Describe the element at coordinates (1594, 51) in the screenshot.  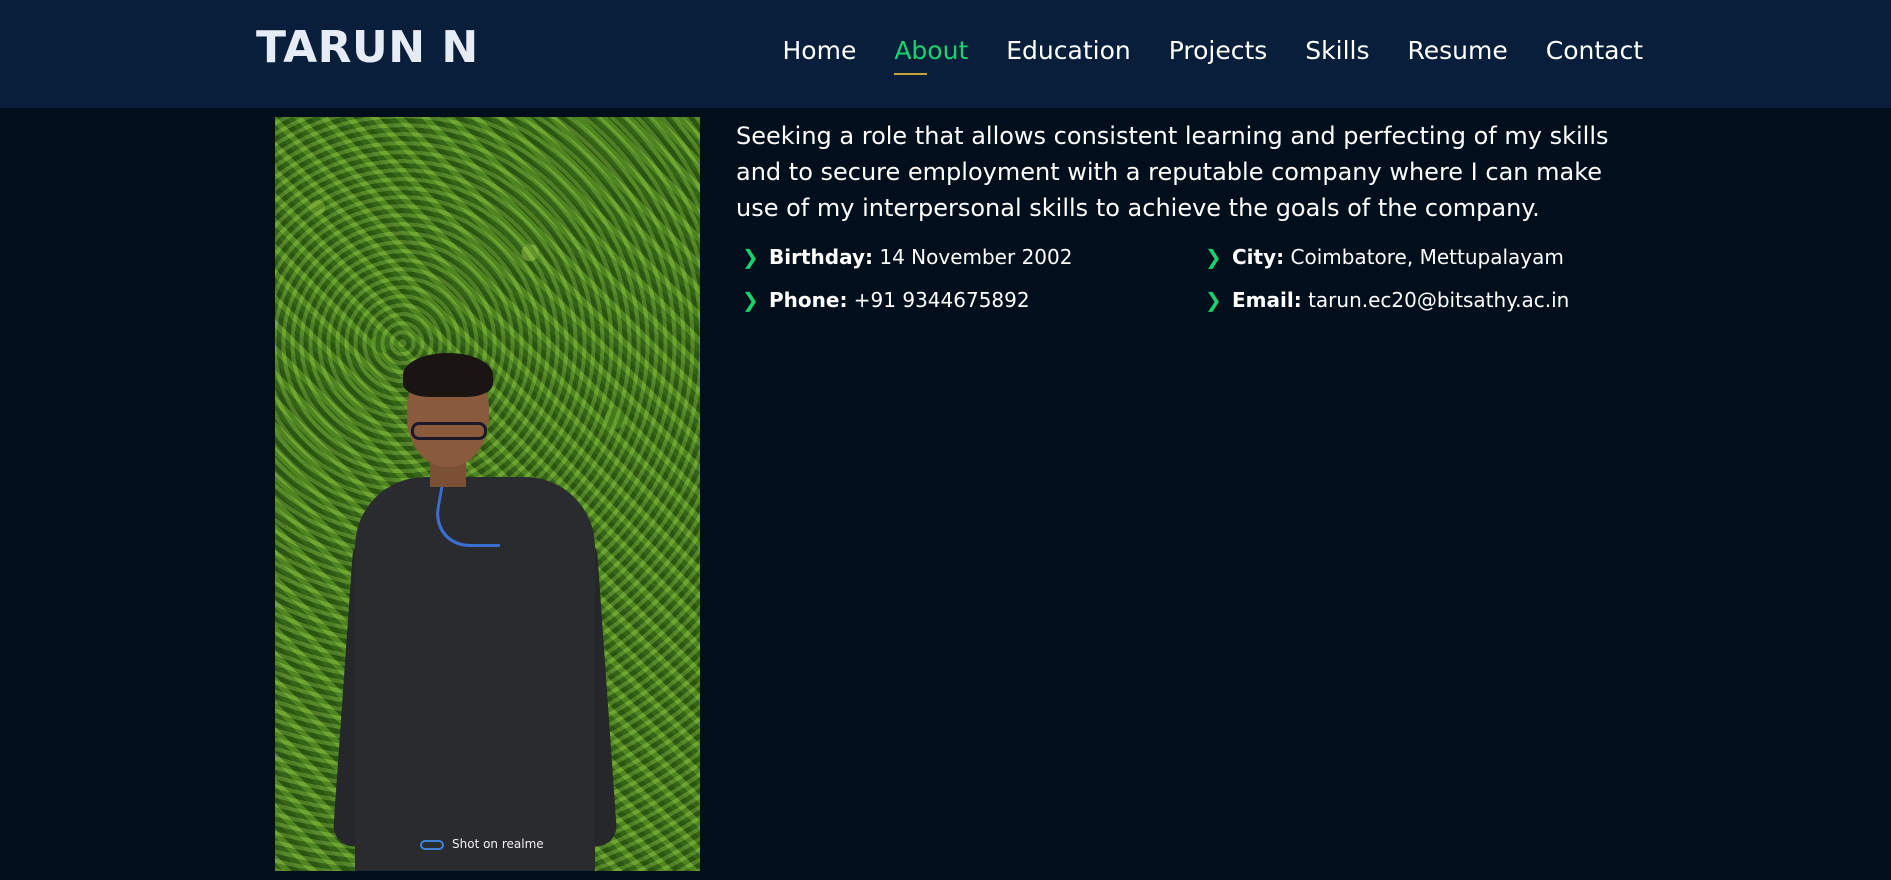
I see `nav-contact: Contact` at that location.